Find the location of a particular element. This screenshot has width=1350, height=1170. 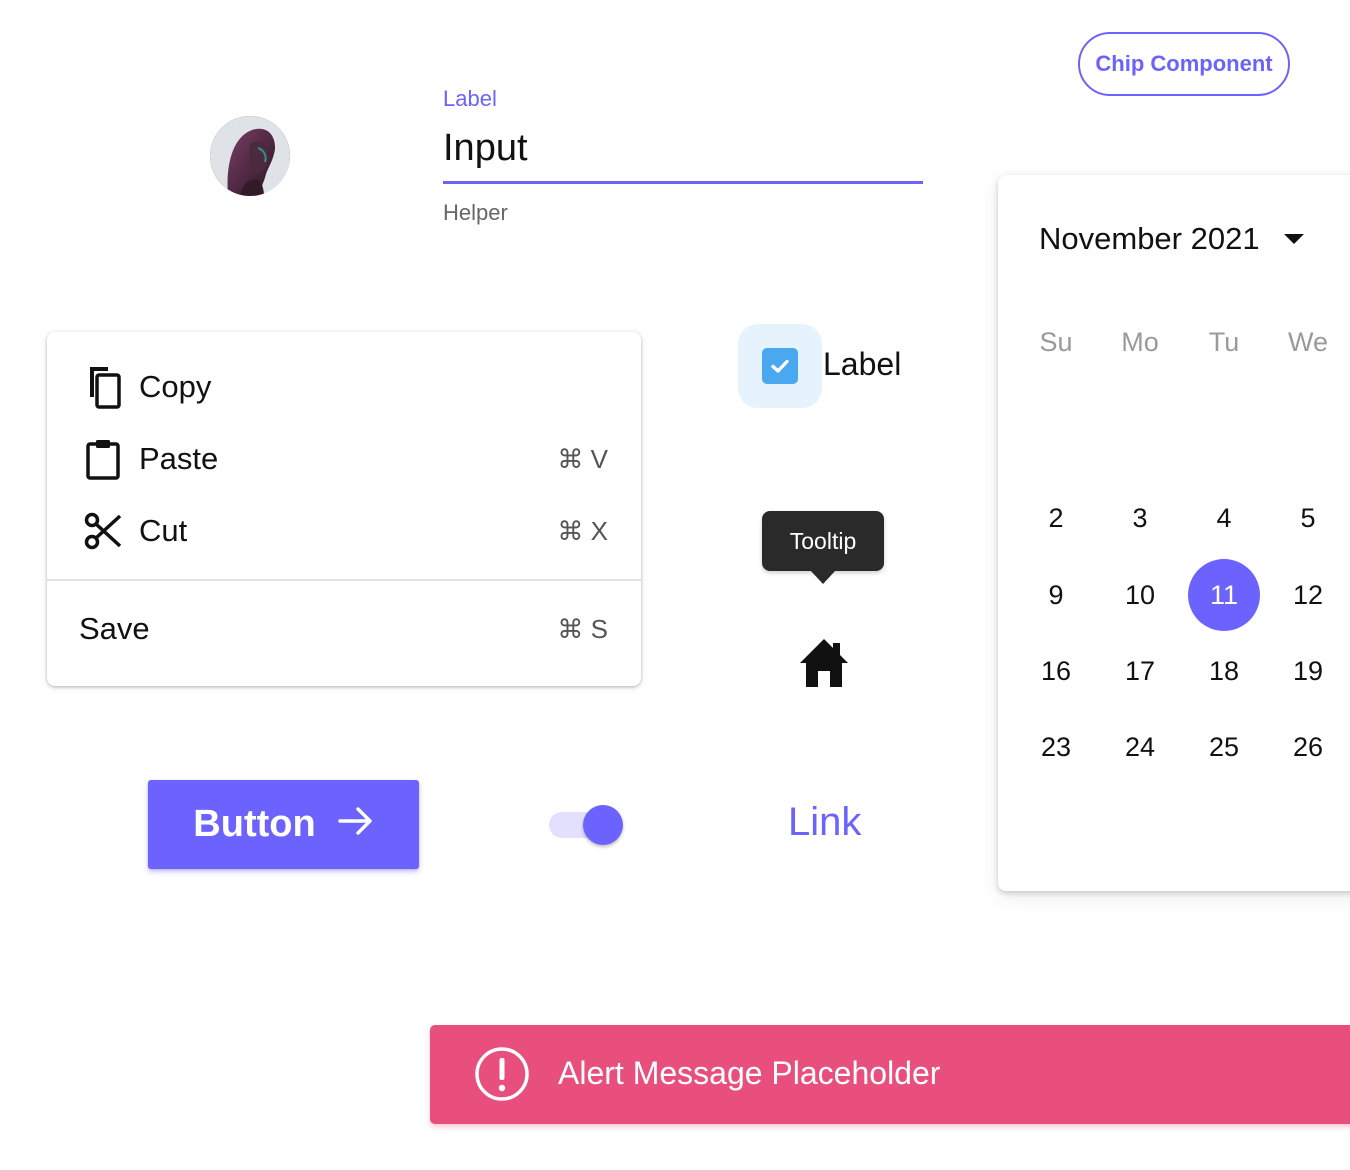

avatar is located at coordinates (250, 156).